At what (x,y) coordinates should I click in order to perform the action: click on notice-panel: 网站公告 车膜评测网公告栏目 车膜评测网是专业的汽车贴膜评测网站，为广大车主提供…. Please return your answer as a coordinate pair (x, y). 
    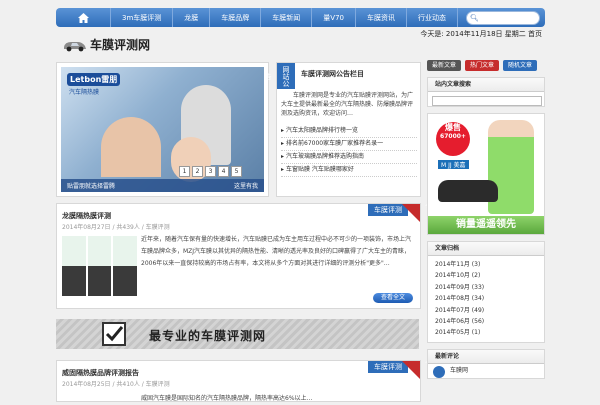
    Looking at the image, I should click on (342, 129).